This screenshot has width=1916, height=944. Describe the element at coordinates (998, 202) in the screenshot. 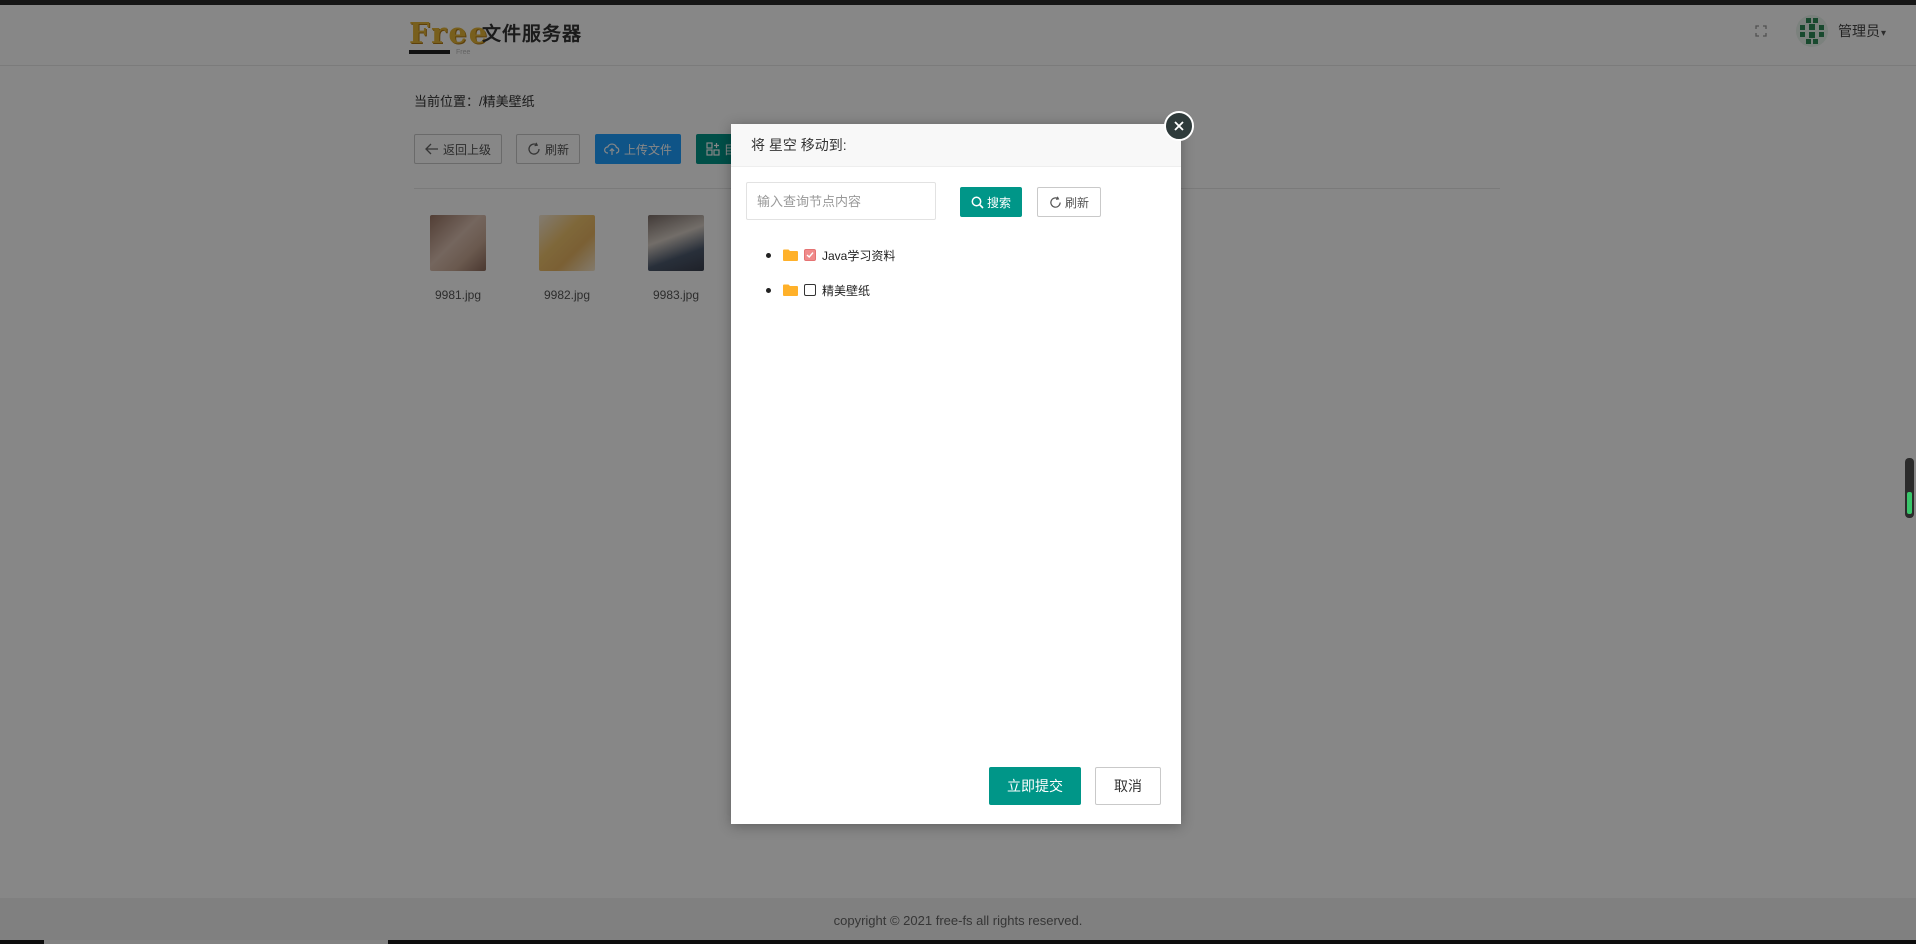

I see `search-button-label: 搜索` at that location.